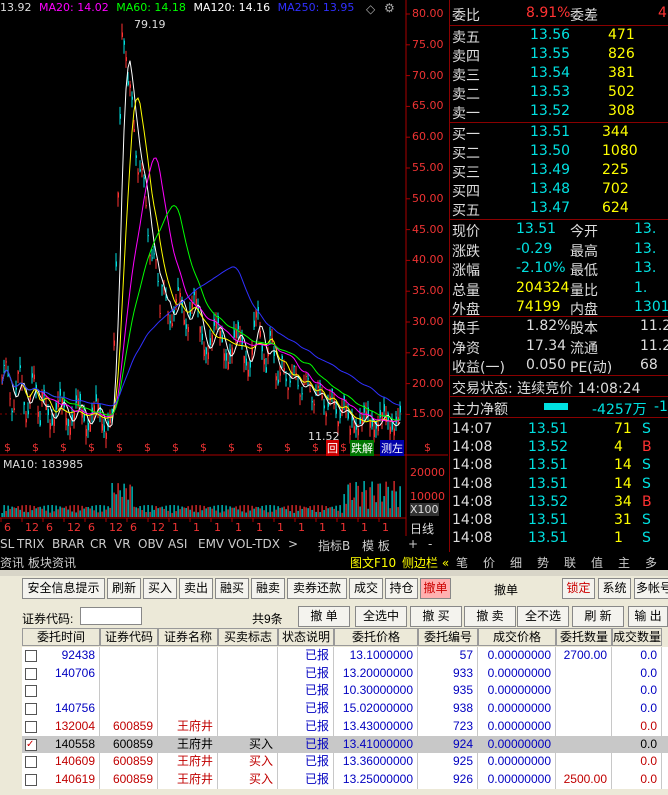 Image resolution: width=668 pixels, height=795 pixels. What do you see at coordinates (422, 528) in the screenshot?
I see `period-label: 日线` at bounding box center [422, 528].